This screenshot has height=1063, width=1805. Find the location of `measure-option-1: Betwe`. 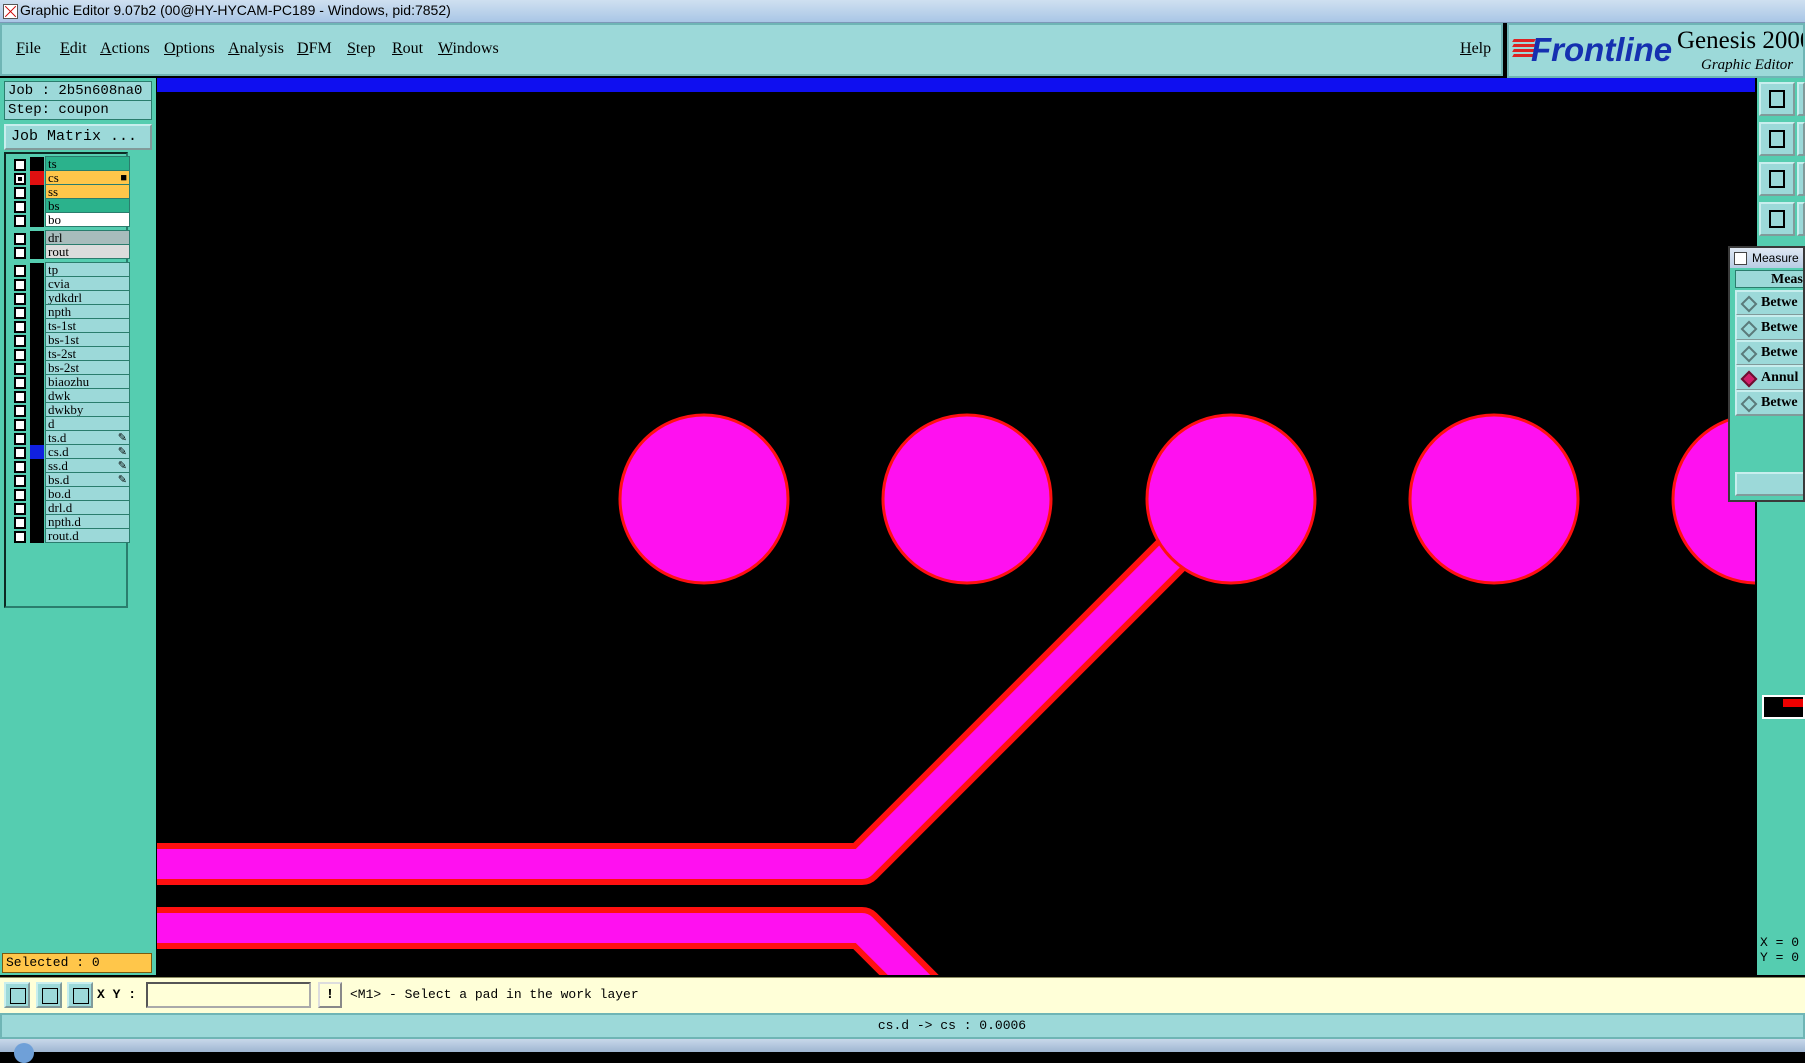

measure-option-1: Betwe is located at coordinates (1769, 303).